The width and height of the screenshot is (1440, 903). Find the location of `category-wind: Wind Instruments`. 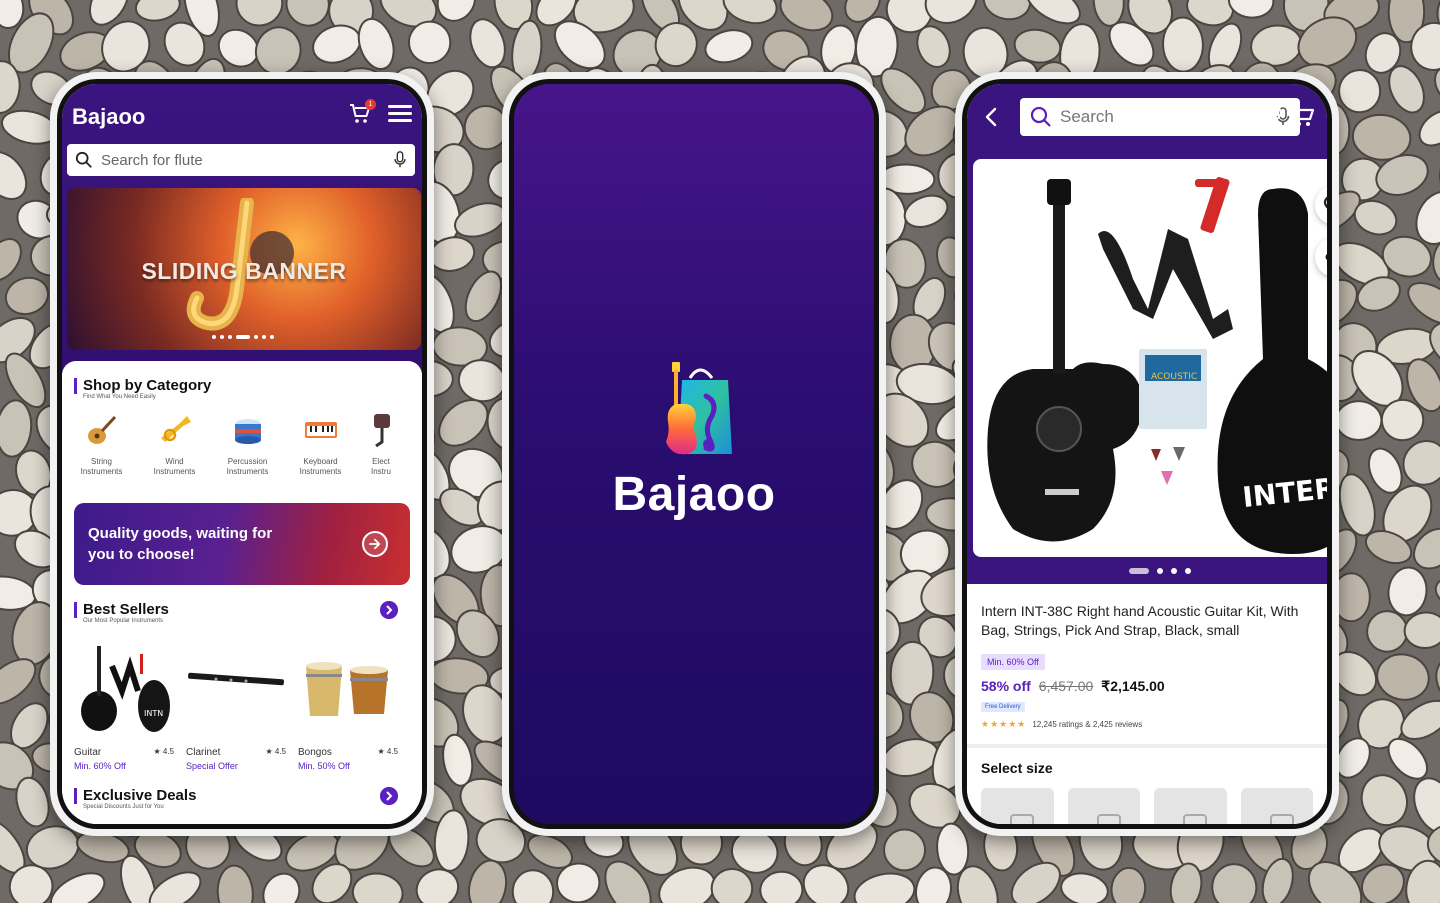

category-wind: Wind Instruments is located at coordinates (174, 444).